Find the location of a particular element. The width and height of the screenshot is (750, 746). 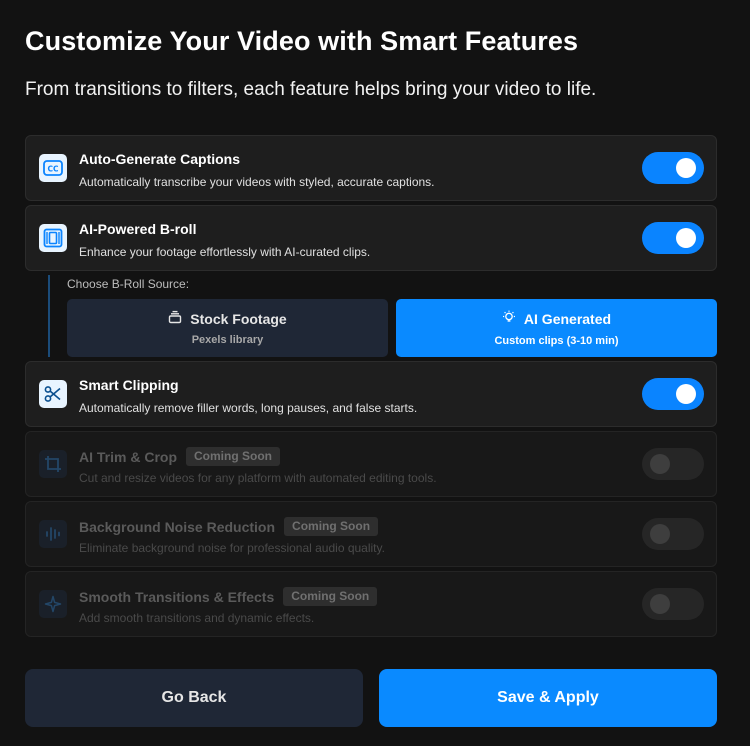

feature-title: Background Noise Reduction Coming Soon is located at coordinates (229, 526).